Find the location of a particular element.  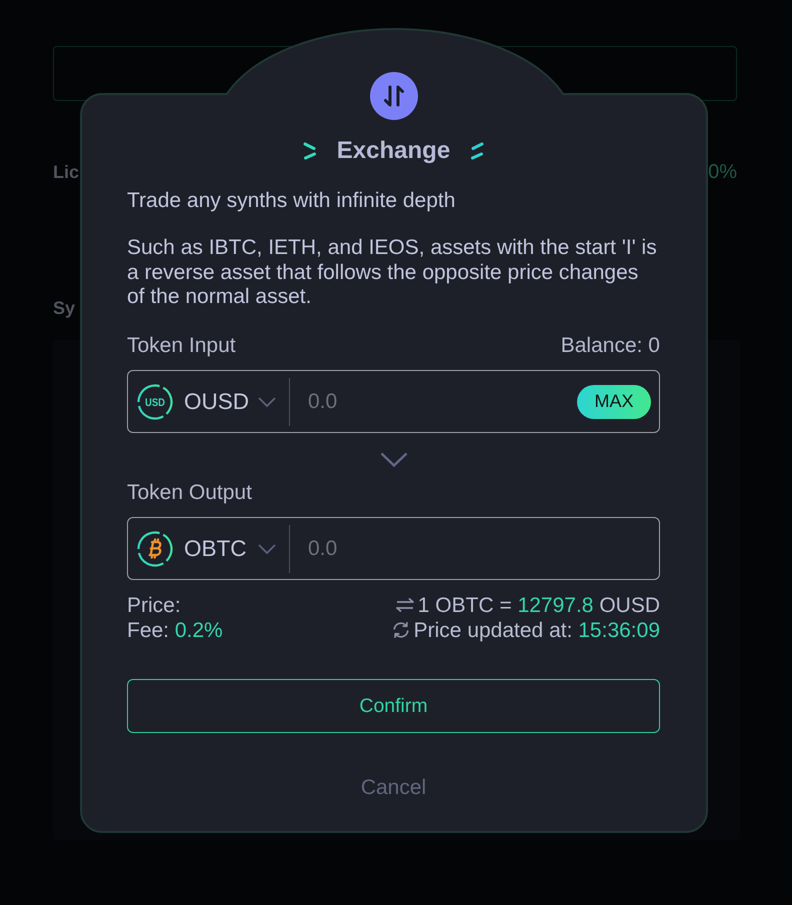

price-label: Price: is located at coordinates (154, 605).